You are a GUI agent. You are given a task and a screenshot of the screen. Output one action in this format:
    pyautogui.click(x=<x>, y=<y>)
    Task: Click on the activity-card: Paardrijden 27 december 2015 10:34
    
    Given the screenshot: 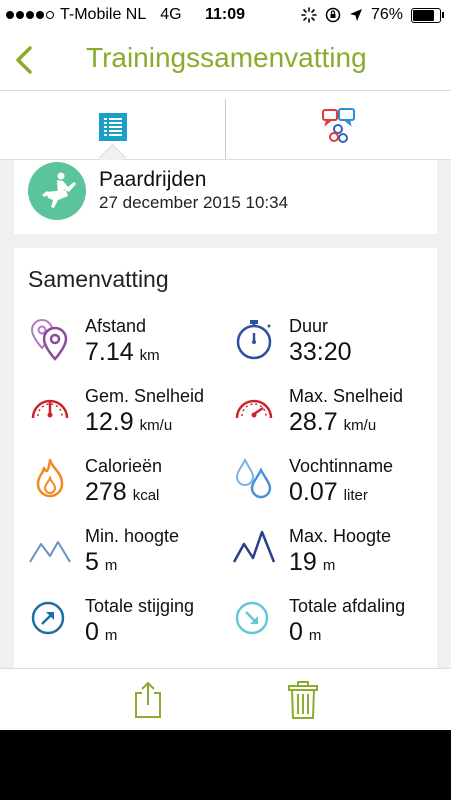 What is the action you would take?
    pyautogui.click(x=225, y=197)
    